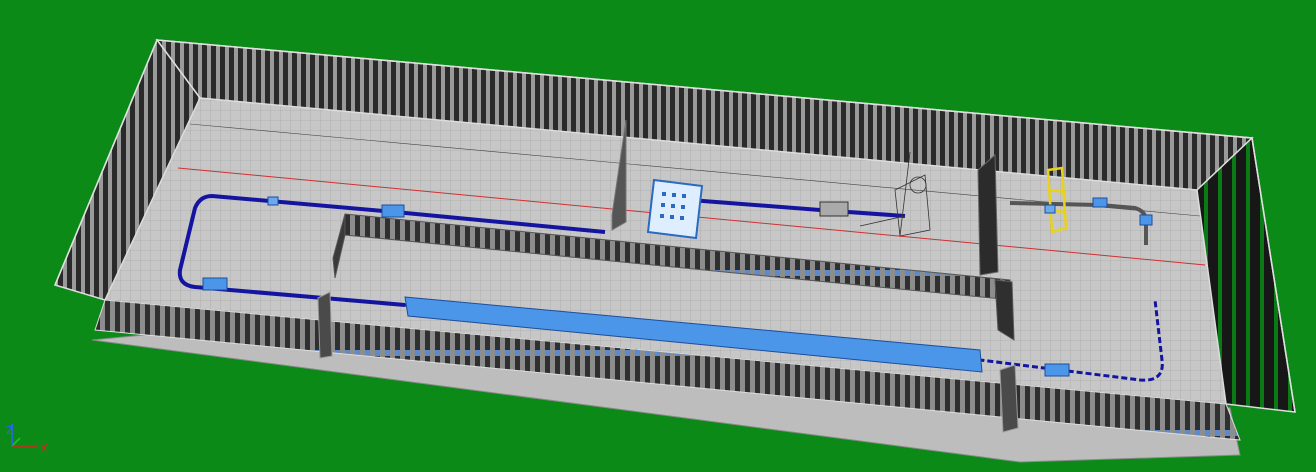  I want to click on front-partition-left, so click(325, 325).